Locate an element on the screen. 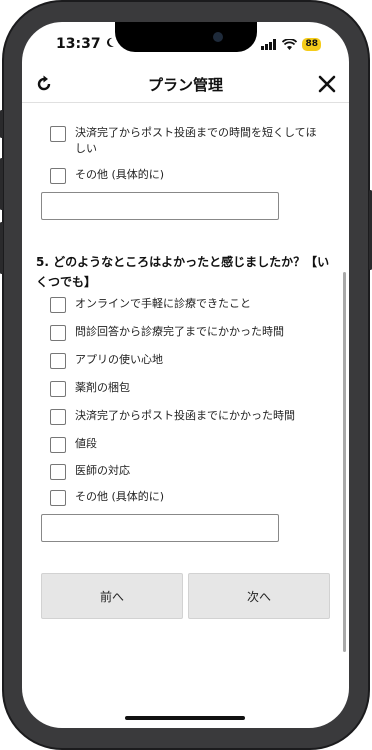 The image size is (372, 750). battery-indicator: 88 is located at coordinates (311, 44).